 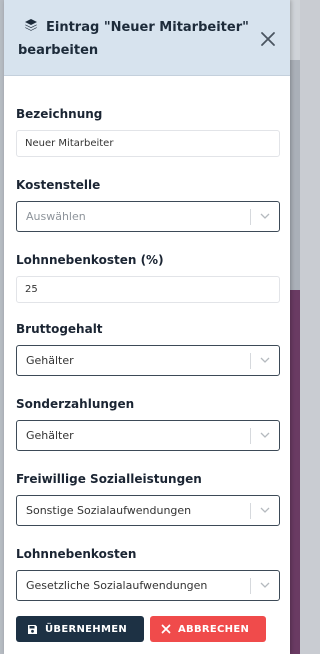 I want to click on save-button-label: ÜBERNEHMEN, so click(x=86, y=629).